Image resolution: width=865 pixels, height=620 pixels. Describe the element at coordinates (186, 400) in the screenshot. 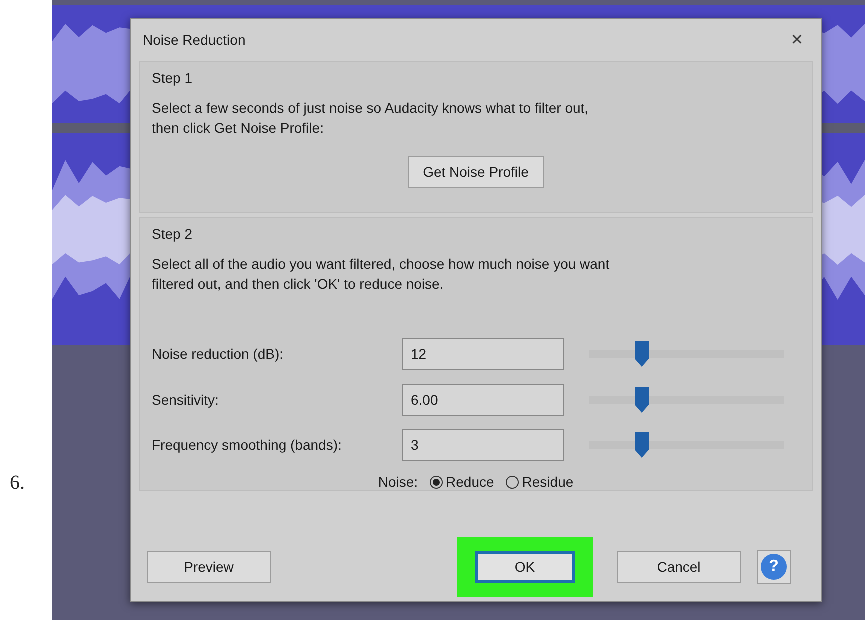

I see `field-label: Sensitivity:` at that location.